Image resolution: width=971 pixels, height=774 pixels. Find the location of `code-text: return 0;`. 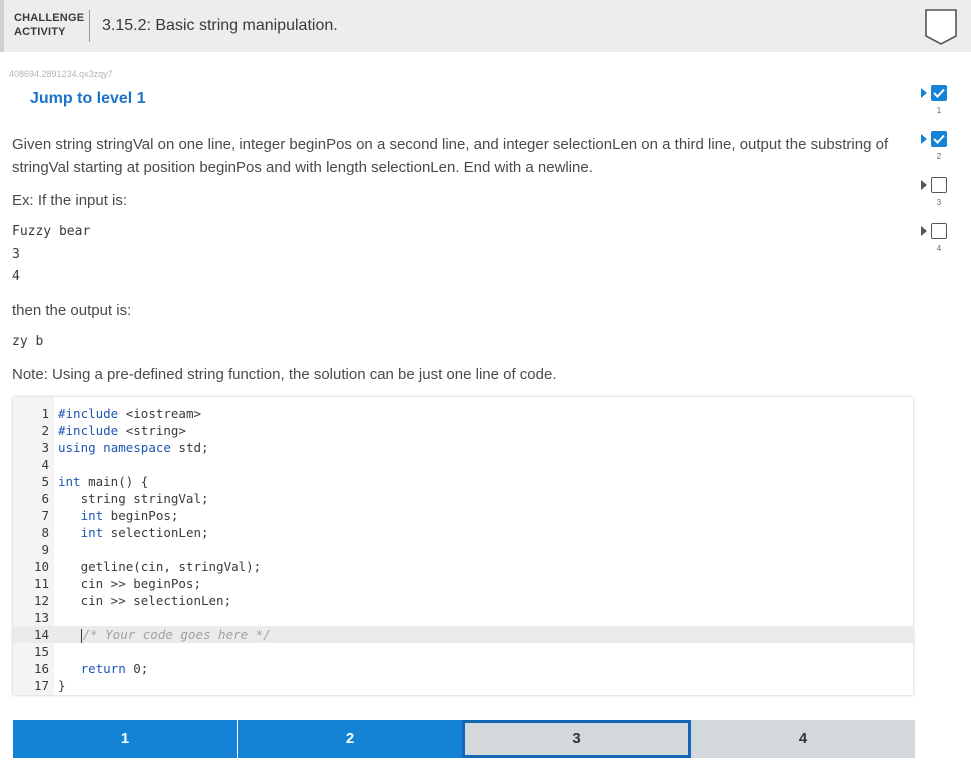

code-text: return 0; is located at coordinates (103, 668).